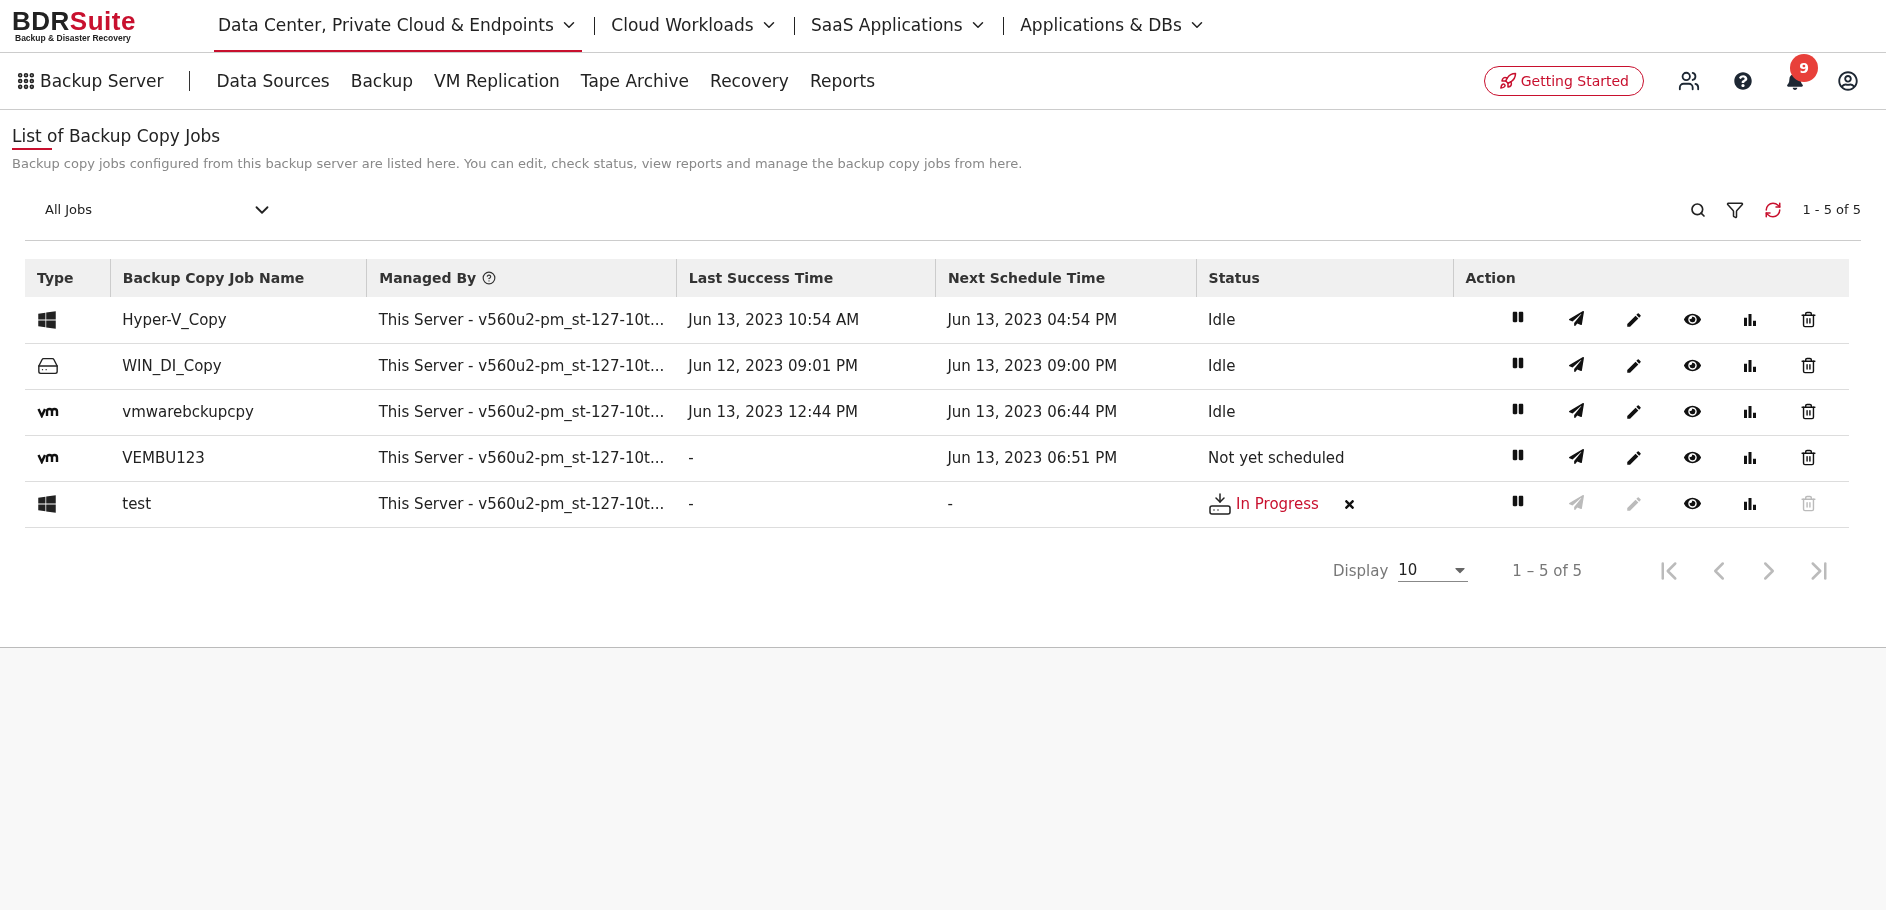 The height and width of the screenshot is (910, 1886). I want to click on user-icon, so click(1848, 81).